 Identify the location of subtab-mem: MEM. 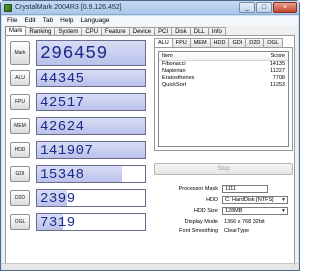
(200, 42).